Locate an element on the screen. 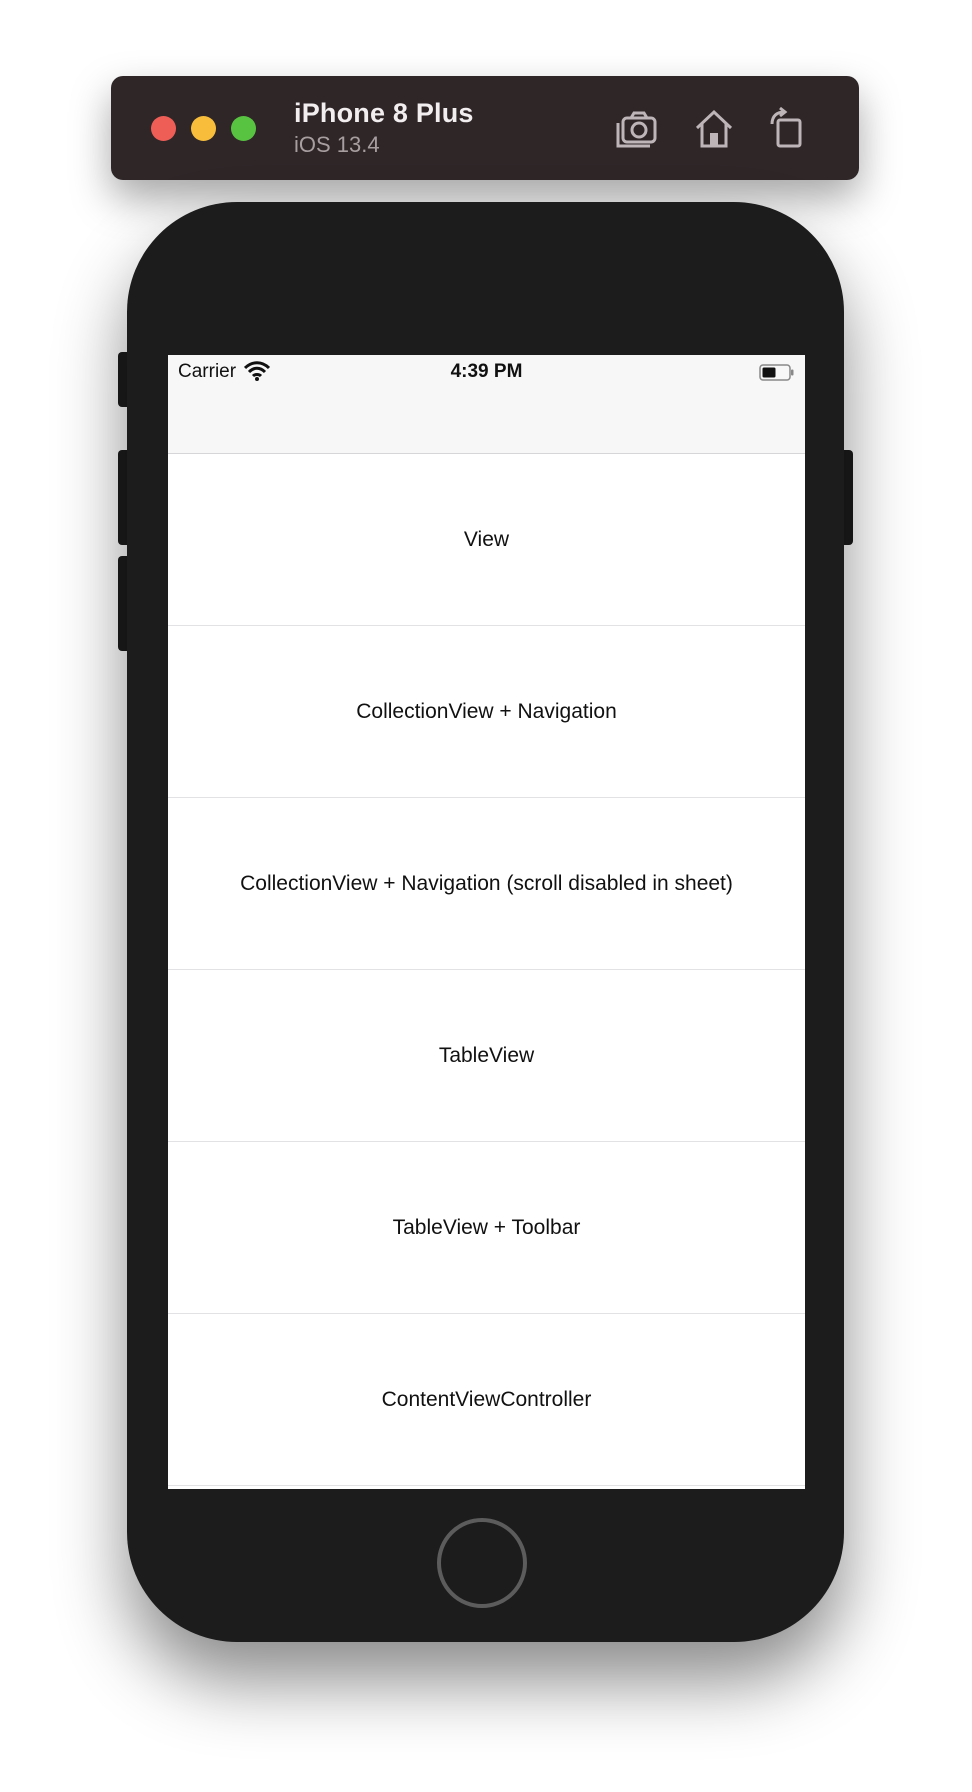 This screenshot has height=1792, width=972. list-item-collectionview-navigation: CollectionView + Navigation is located at coordinates (486, 712).